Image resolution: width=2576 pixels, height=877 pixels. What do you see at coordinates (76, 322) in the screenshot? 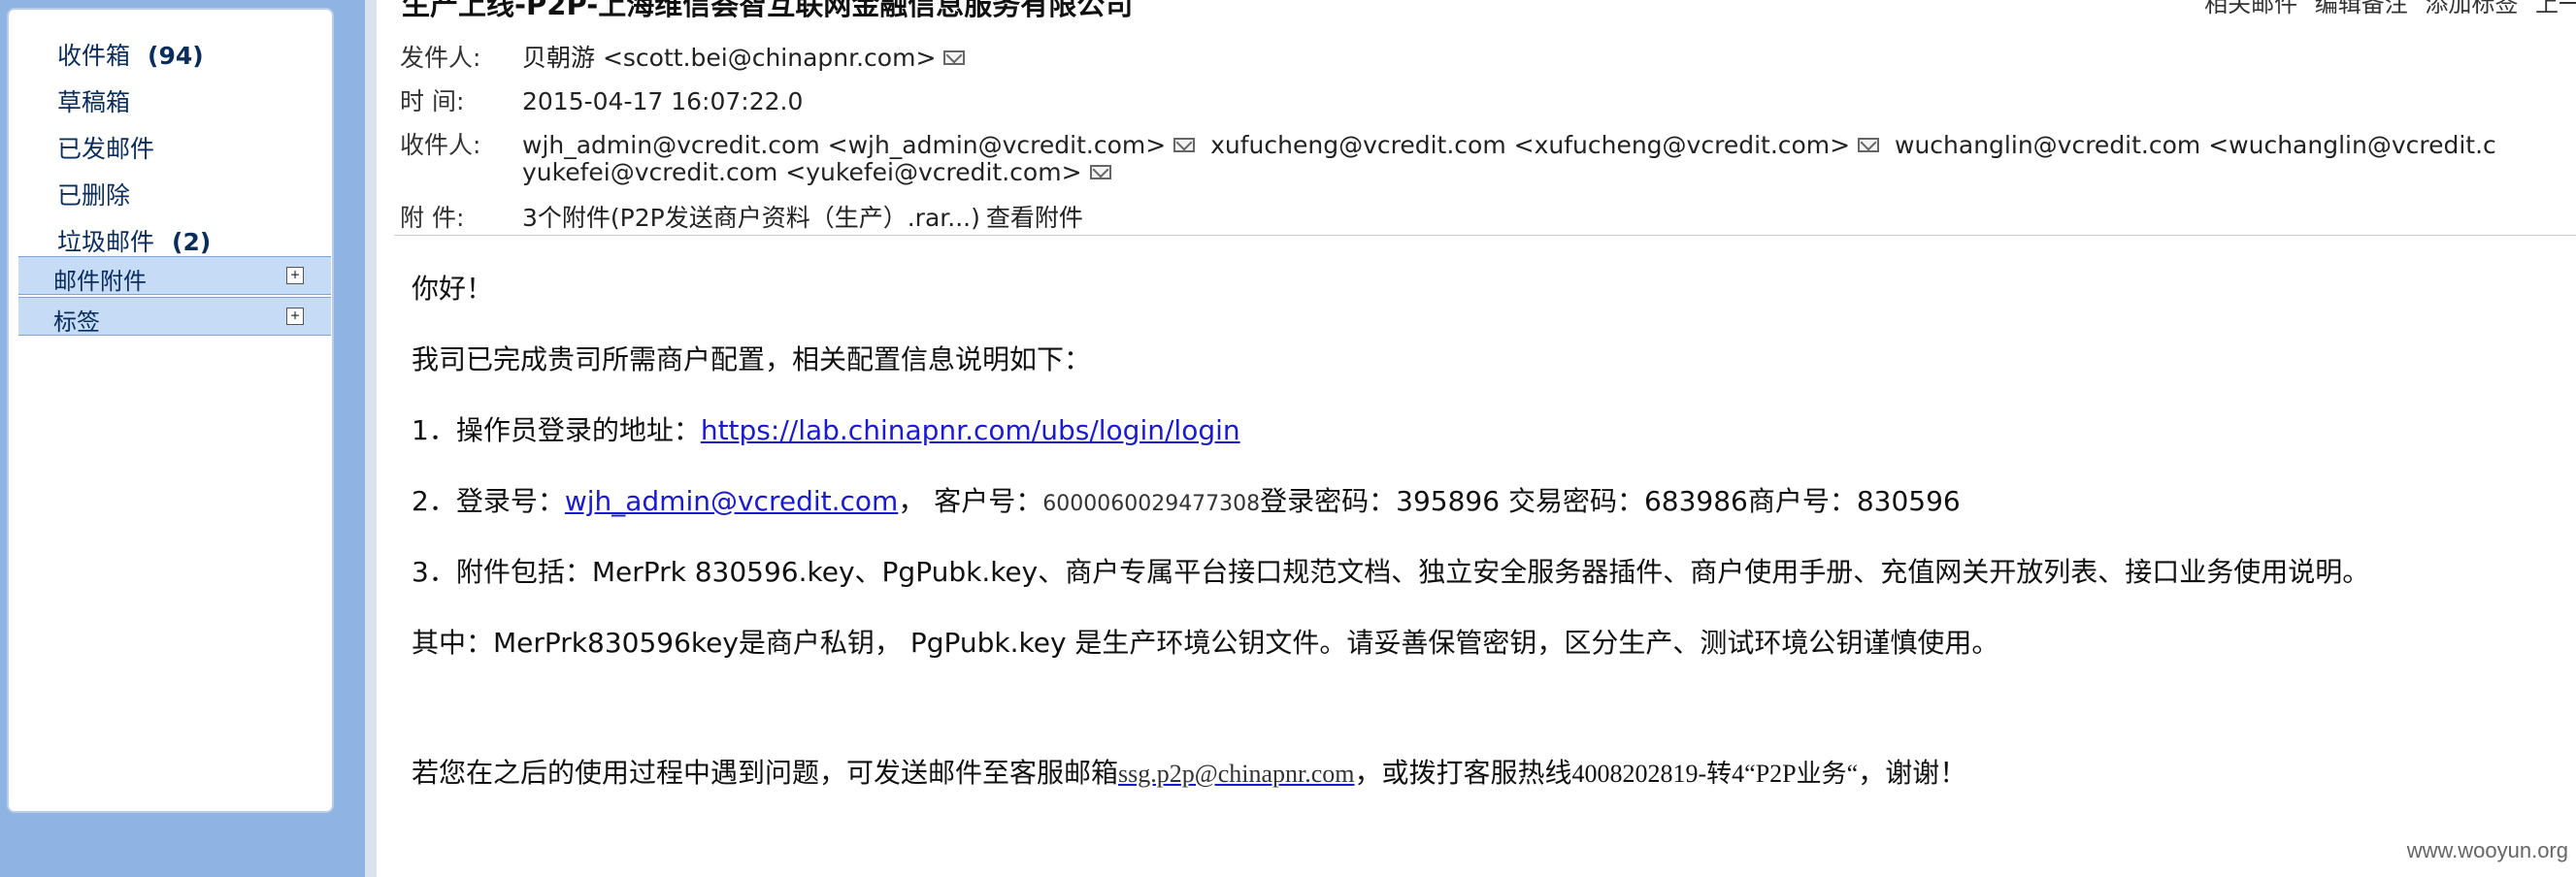
I see `section-label: 标签` at bounding box center [76, 322].